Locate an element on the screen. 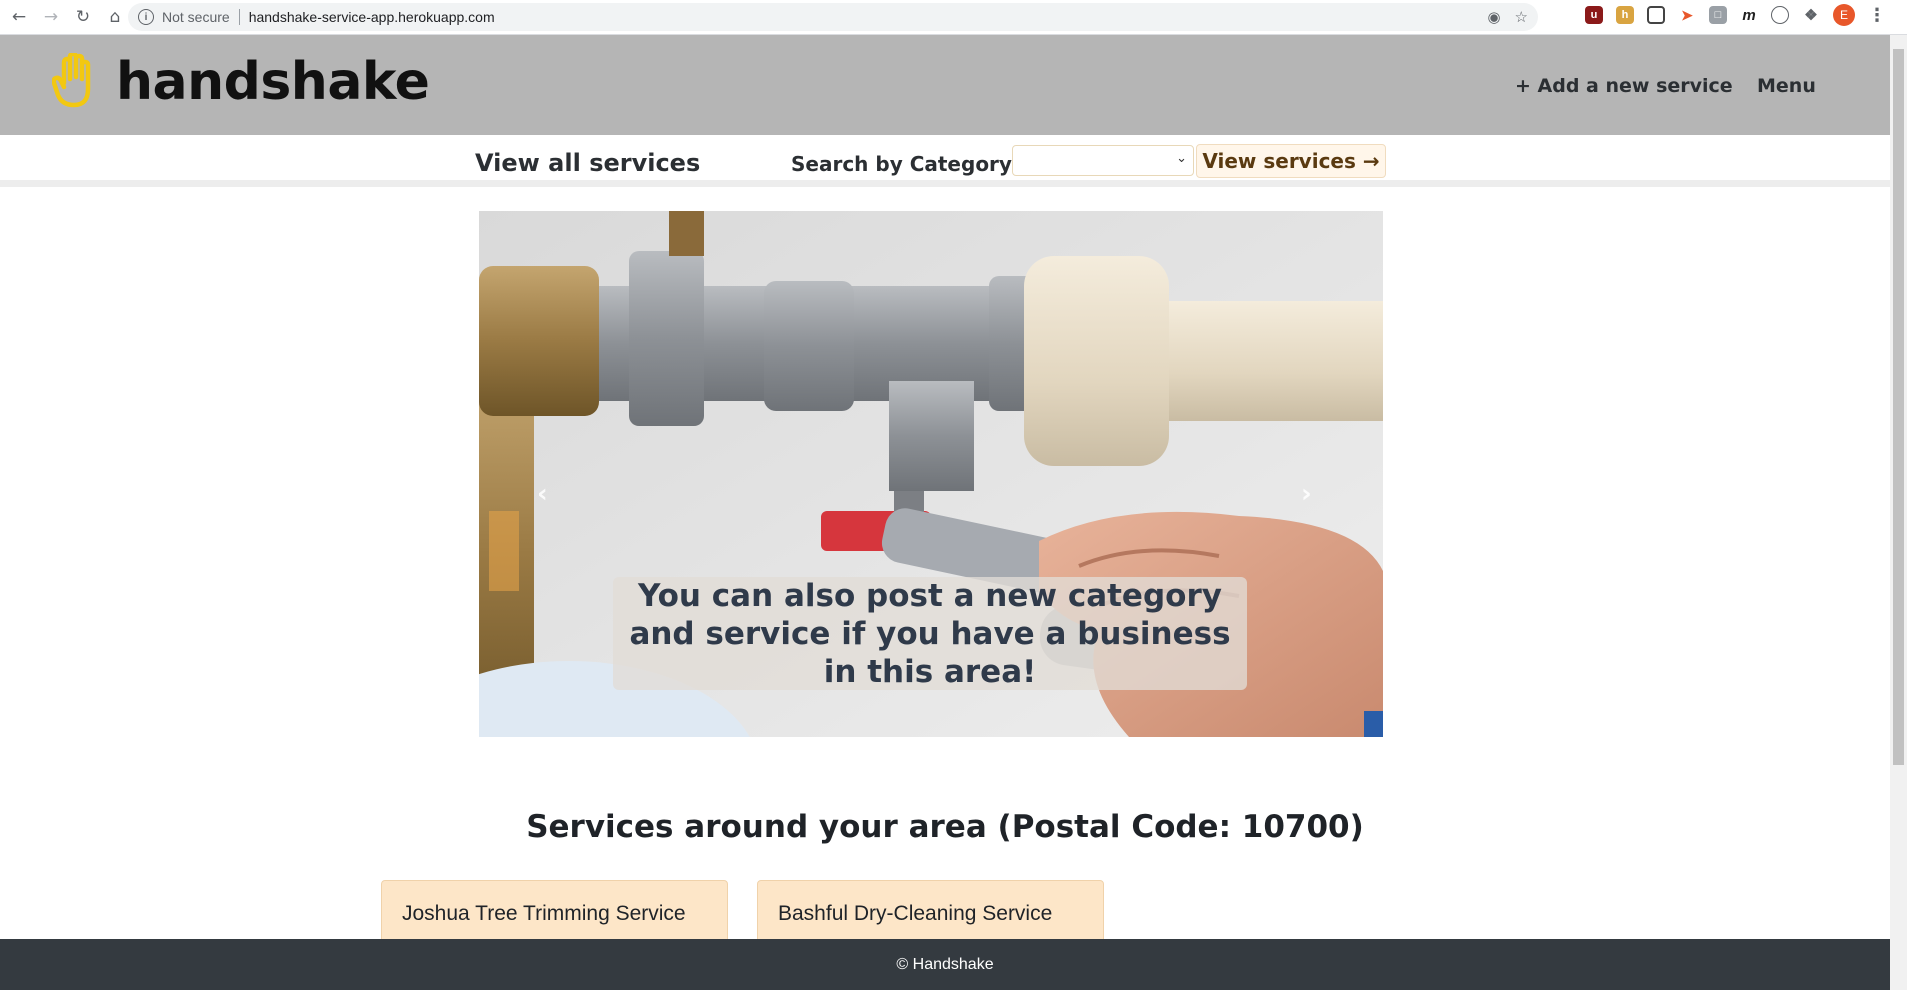  scrollbar-thumb is located at coordinates (1898, 407).